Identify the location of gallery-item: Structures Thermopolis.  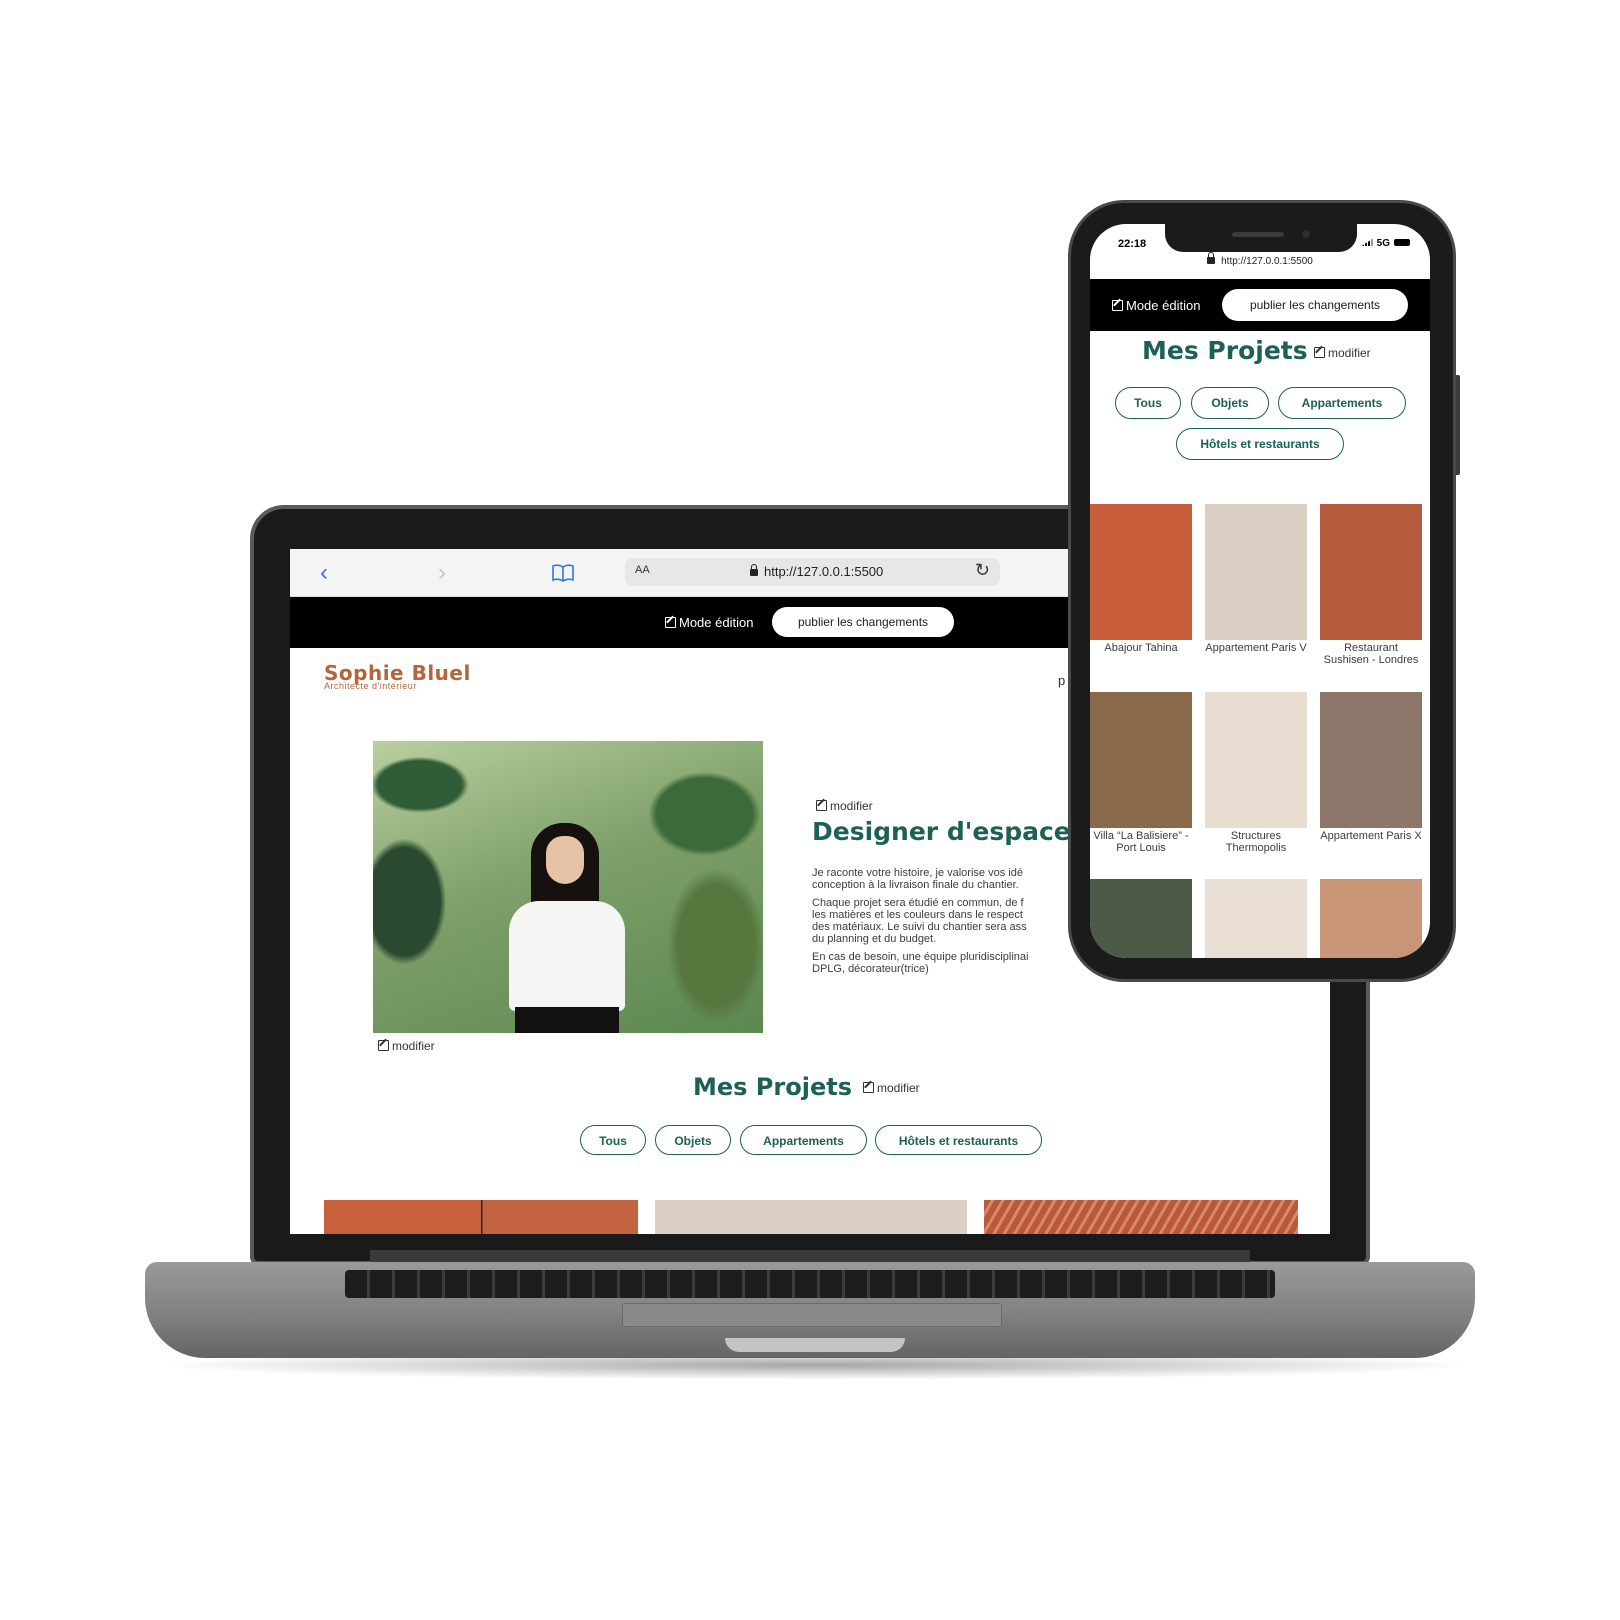
(1256, 773).